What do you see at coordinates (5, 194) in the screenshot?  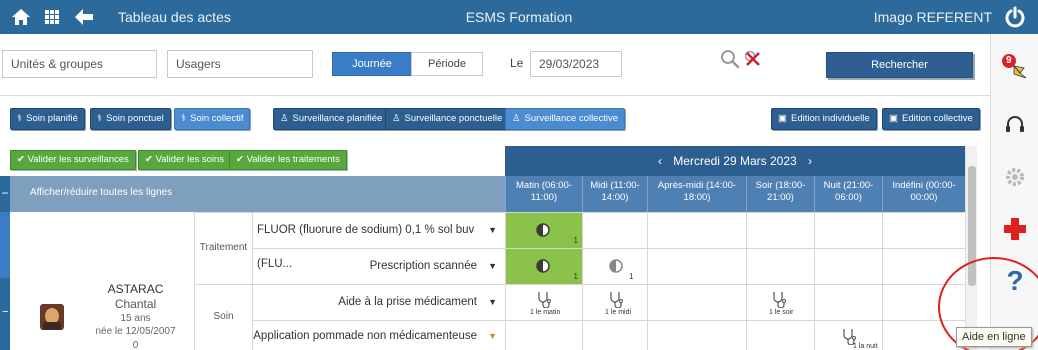 I see `collapse-all-toggle: −` at bounding box center [5, 194].